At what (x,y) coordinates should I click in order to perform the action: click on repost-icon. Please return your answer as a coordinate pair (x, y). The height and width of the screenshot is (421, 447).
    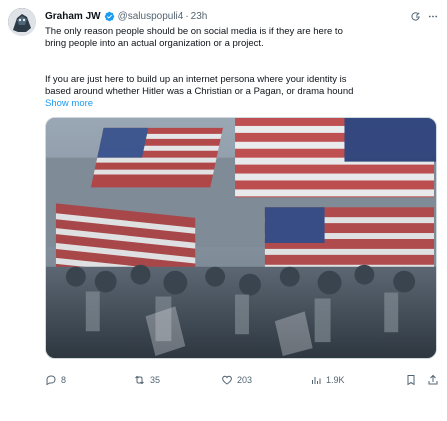
    Looking at the image, I should click on (139, 380).